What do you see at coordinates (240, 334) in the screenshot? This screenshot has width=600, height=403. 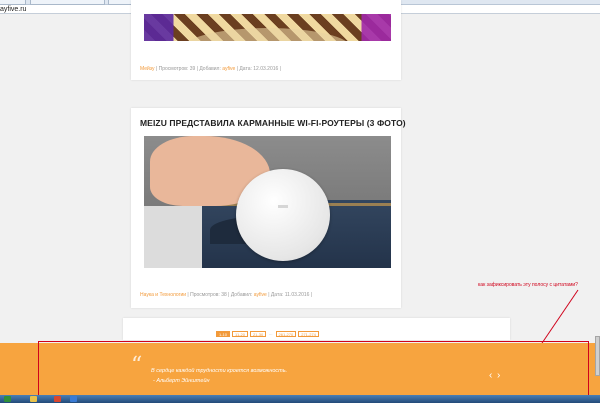 I see `page-link: 11-20` at bounding box center [240, 334].